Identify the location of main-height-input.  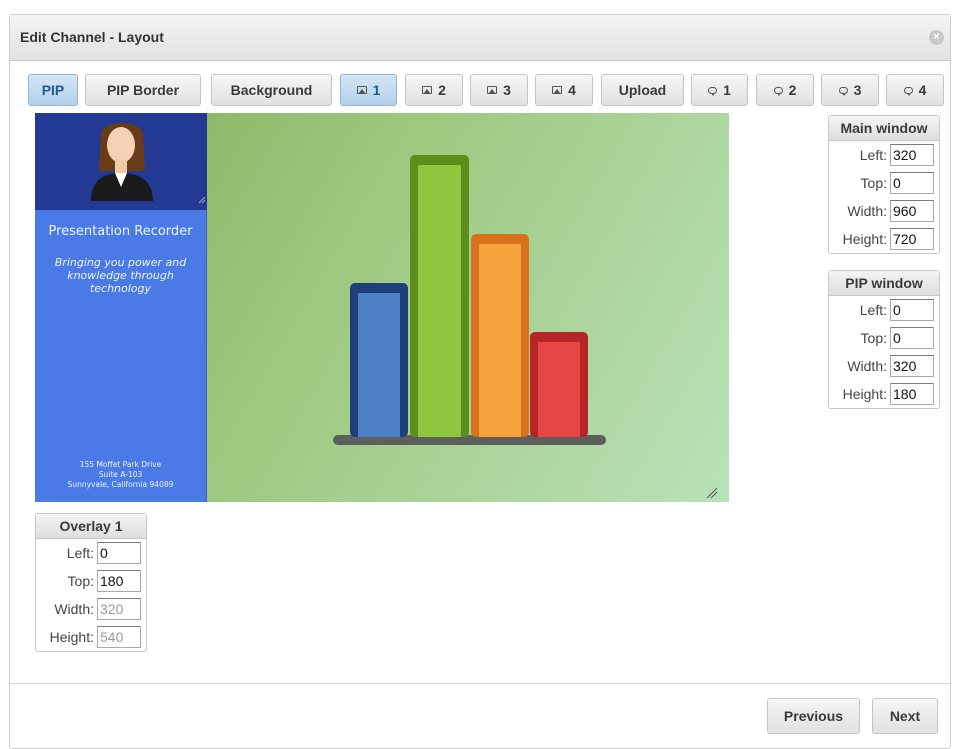
(912, 239).